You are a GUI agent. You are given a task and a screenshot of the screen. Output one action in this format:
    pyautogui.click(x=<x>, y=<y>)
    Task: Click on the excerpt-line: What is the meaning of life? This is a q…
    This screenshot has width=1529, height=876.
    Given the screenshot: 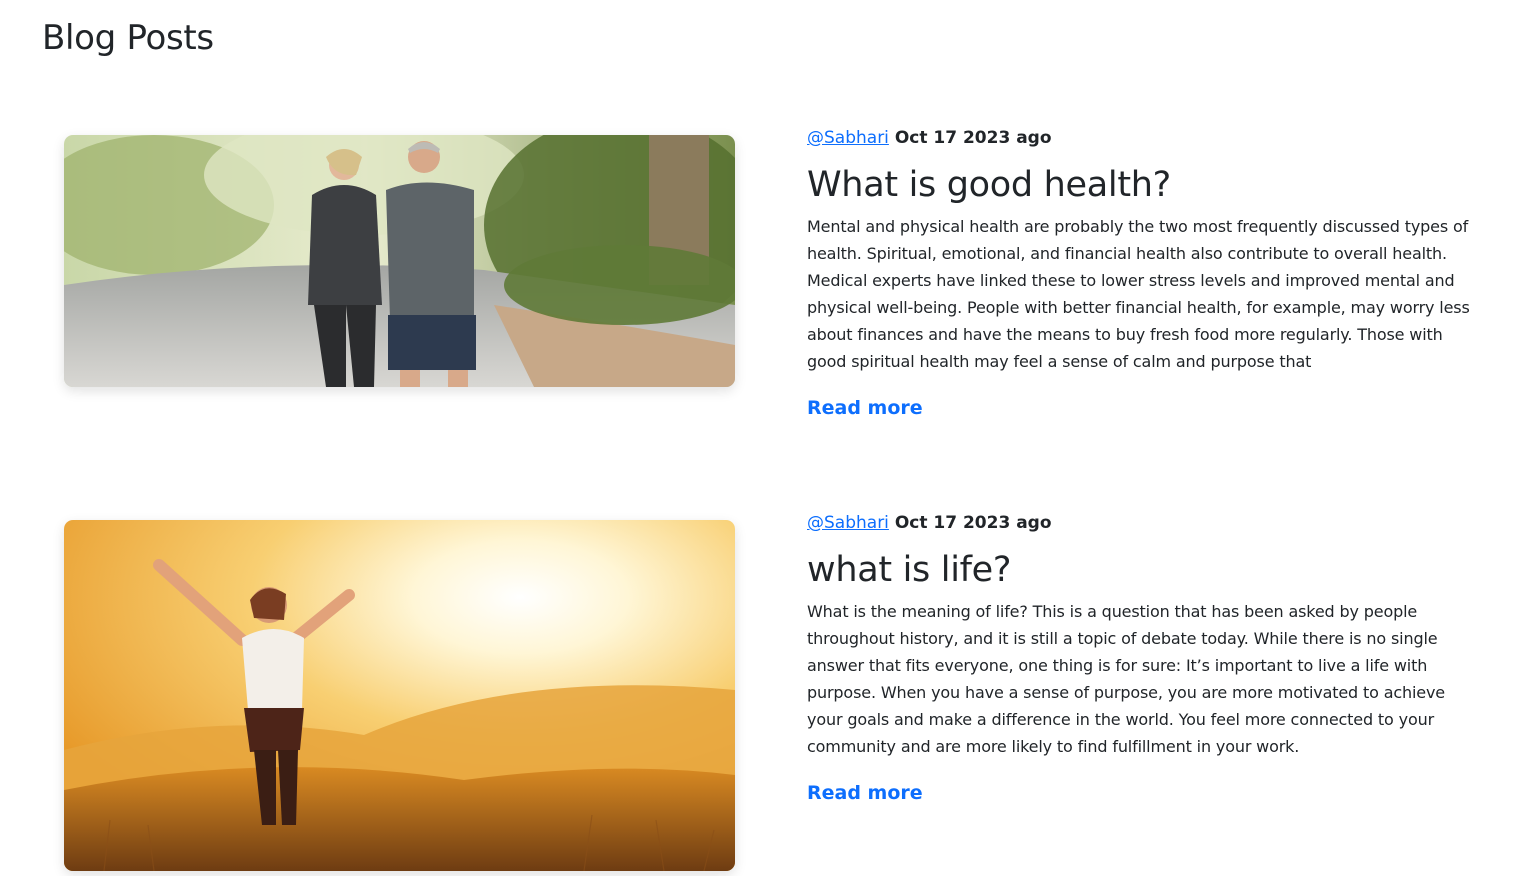 What is the action you would take?
    pyautogui.click(x=1112, y=611)
    